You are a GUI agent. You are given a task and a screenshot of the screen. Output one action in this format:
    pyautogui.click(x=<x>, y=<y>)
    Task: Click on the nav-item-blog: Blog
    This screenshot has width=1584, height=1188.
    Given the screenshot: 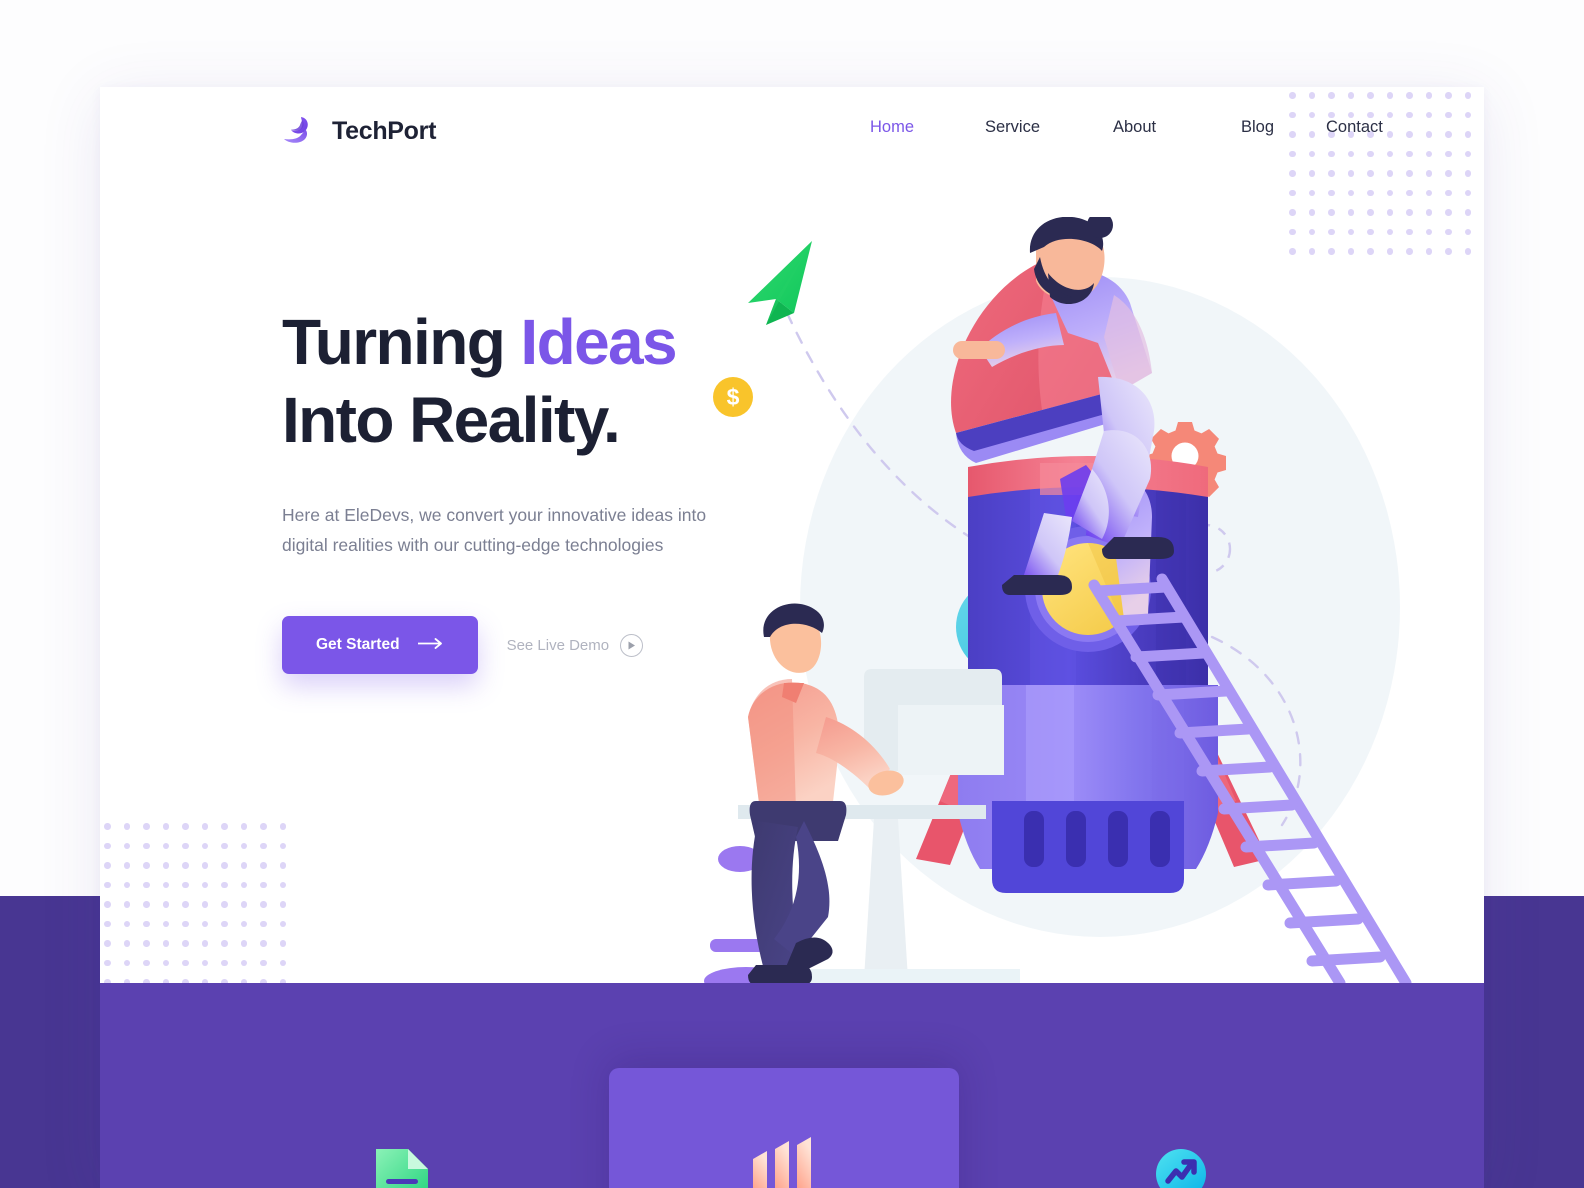 What is the action you would take?
    pyautogui.click(x=1257, y=127)
    